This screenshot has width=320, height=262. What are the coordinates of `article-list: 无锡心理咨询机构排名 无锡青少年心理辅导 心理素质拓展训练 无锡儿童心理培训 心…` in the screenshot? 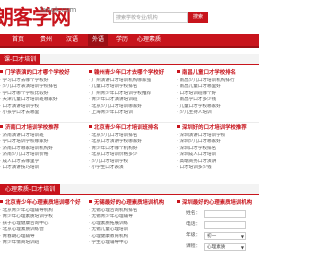 It's located at (113, 227).